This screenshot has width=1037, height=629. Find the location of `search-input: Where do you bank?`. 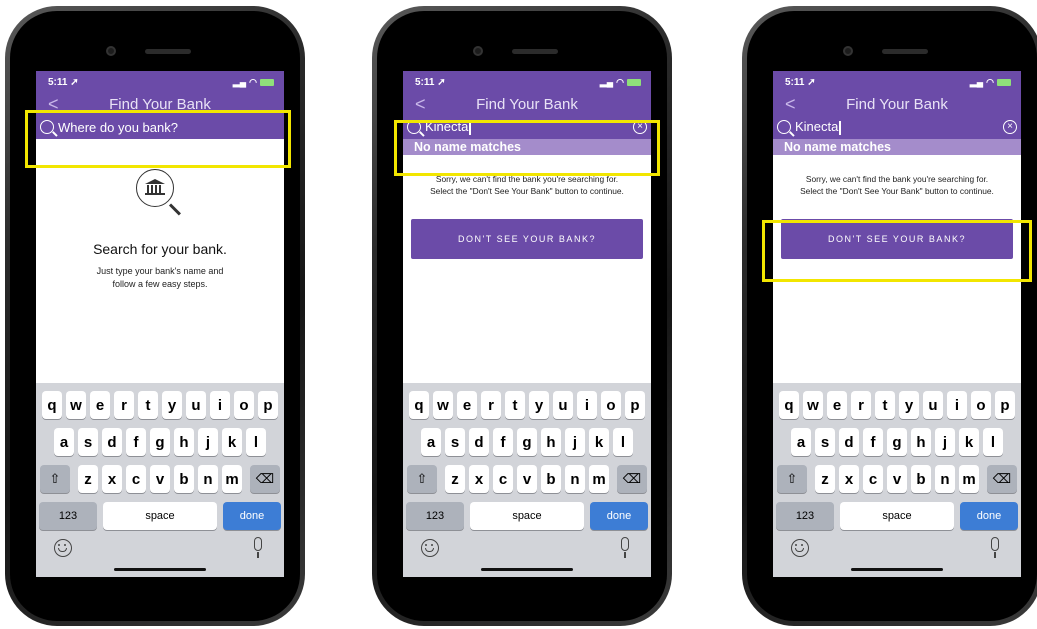

search-input: Where do you bank? is located at coordinates (169, 127).